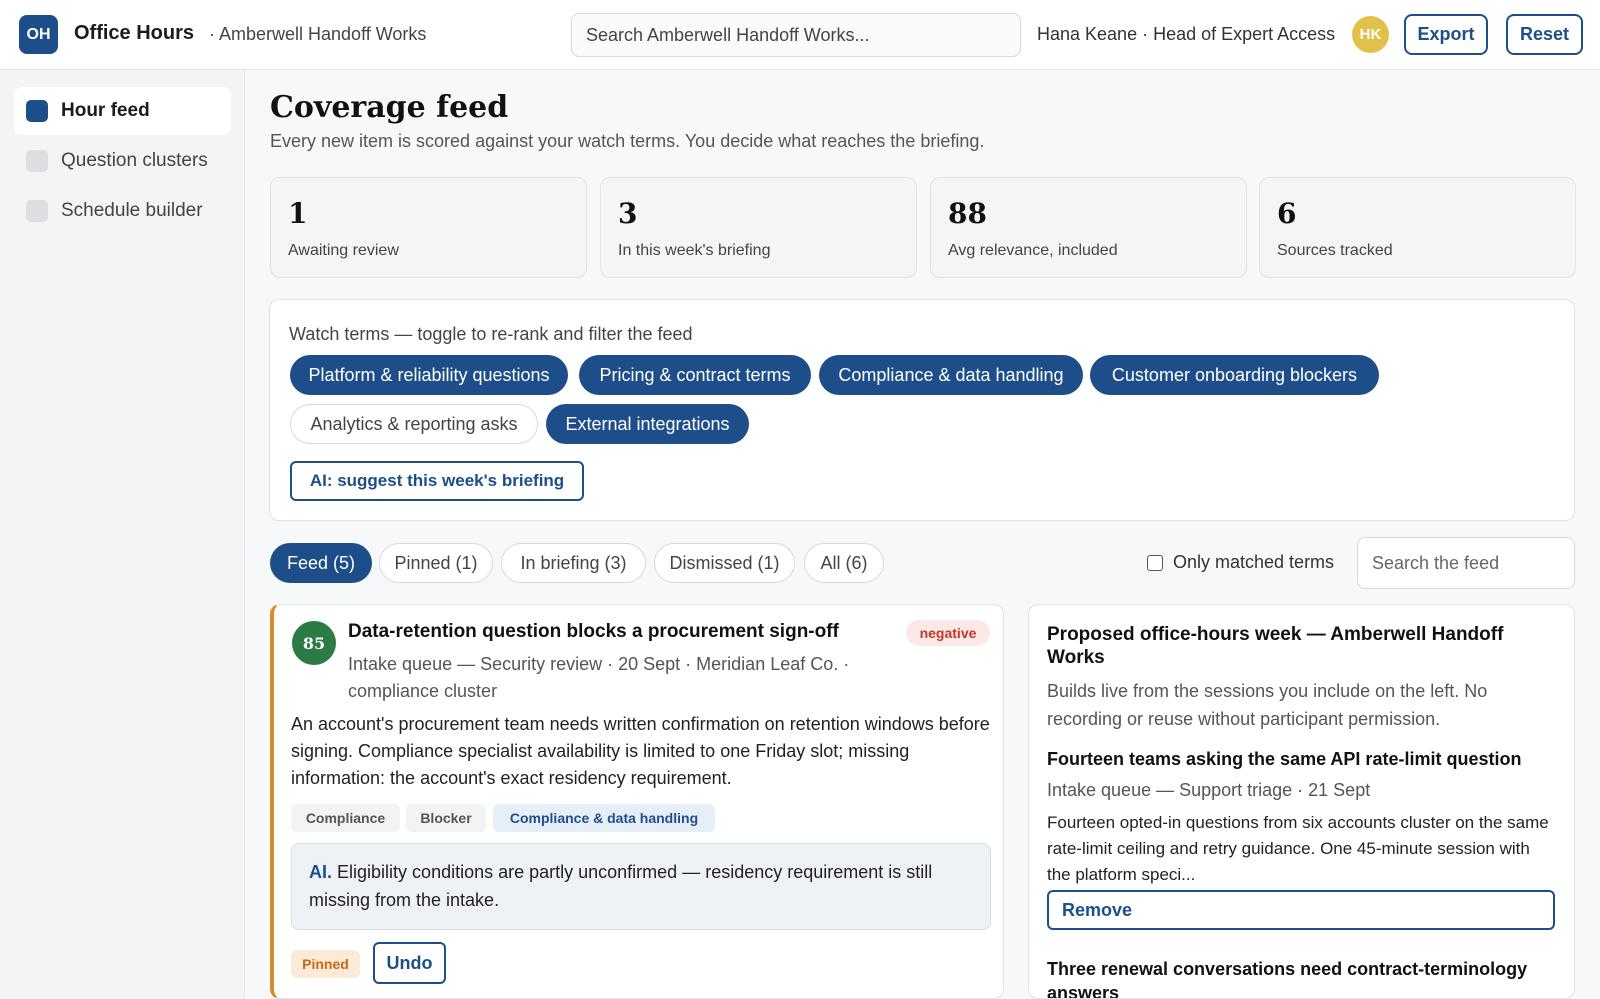 Image resolution: width=1600 pixels, height=999 pixels. Describe the element at coordinates (573, 563) in the screenshot. I see `tab-in-briefing: In briefing (3)` at that location.